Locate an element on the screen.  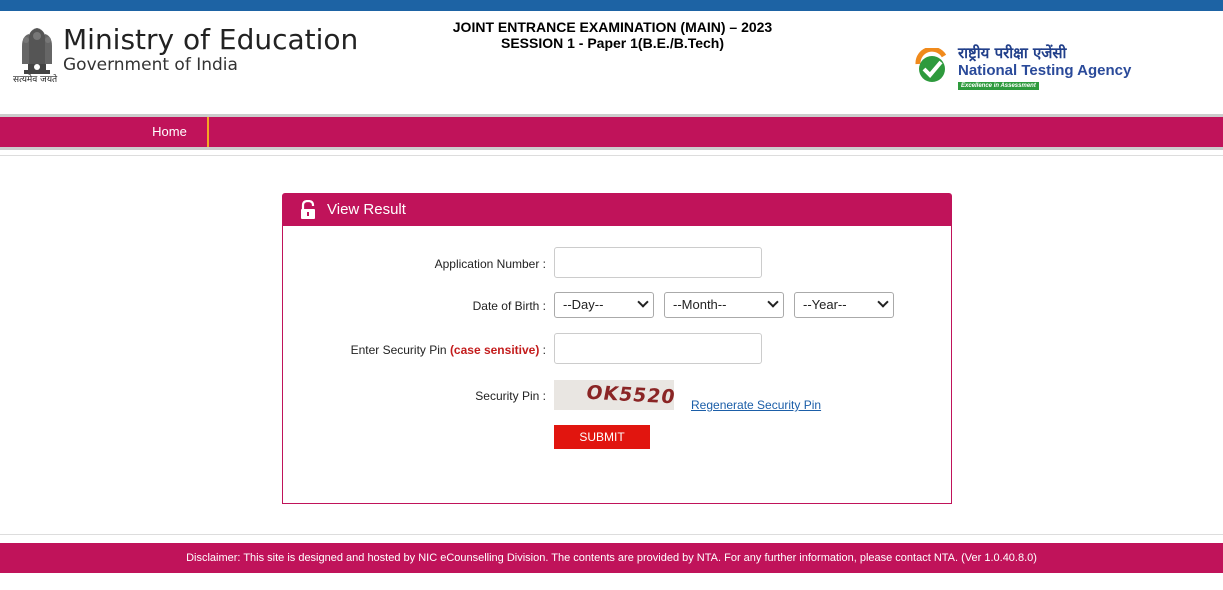
footer-separator is located at coordinates (611, 534).